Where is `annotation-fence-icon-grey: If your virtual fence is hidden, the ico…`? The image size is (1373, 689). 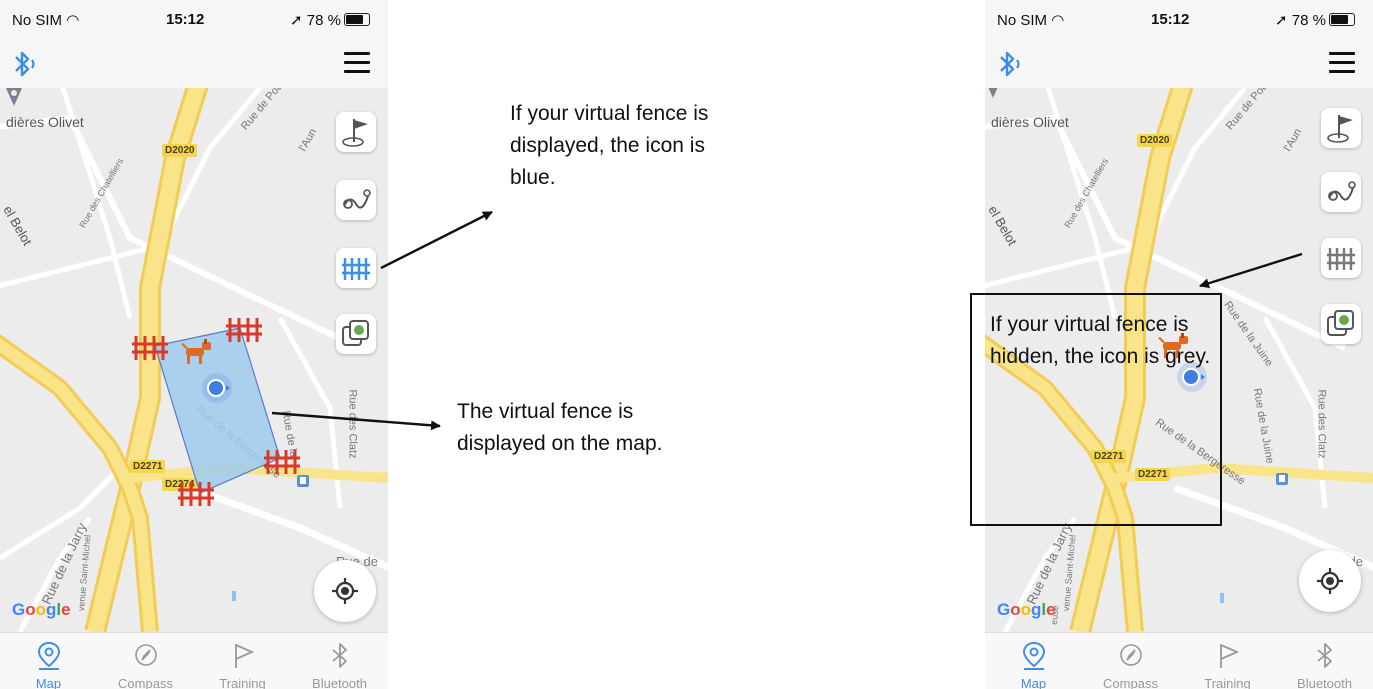 annotation-fence-icon-grey: If your virtual fence is hidden, the ico… is located at coordinates (1096, 409).